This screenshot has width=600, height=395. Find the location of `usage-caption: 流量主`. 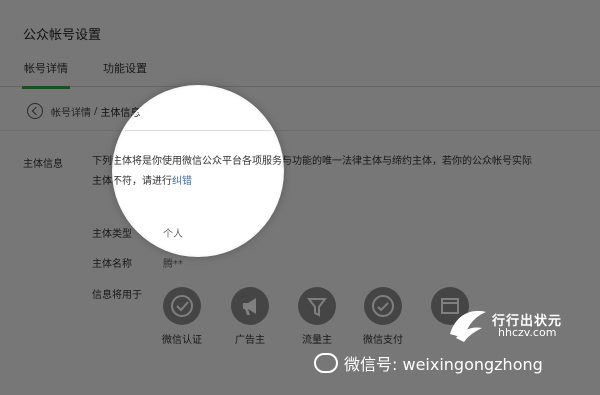

usage-caption: 流量主 is located at coordinates (317, 340).